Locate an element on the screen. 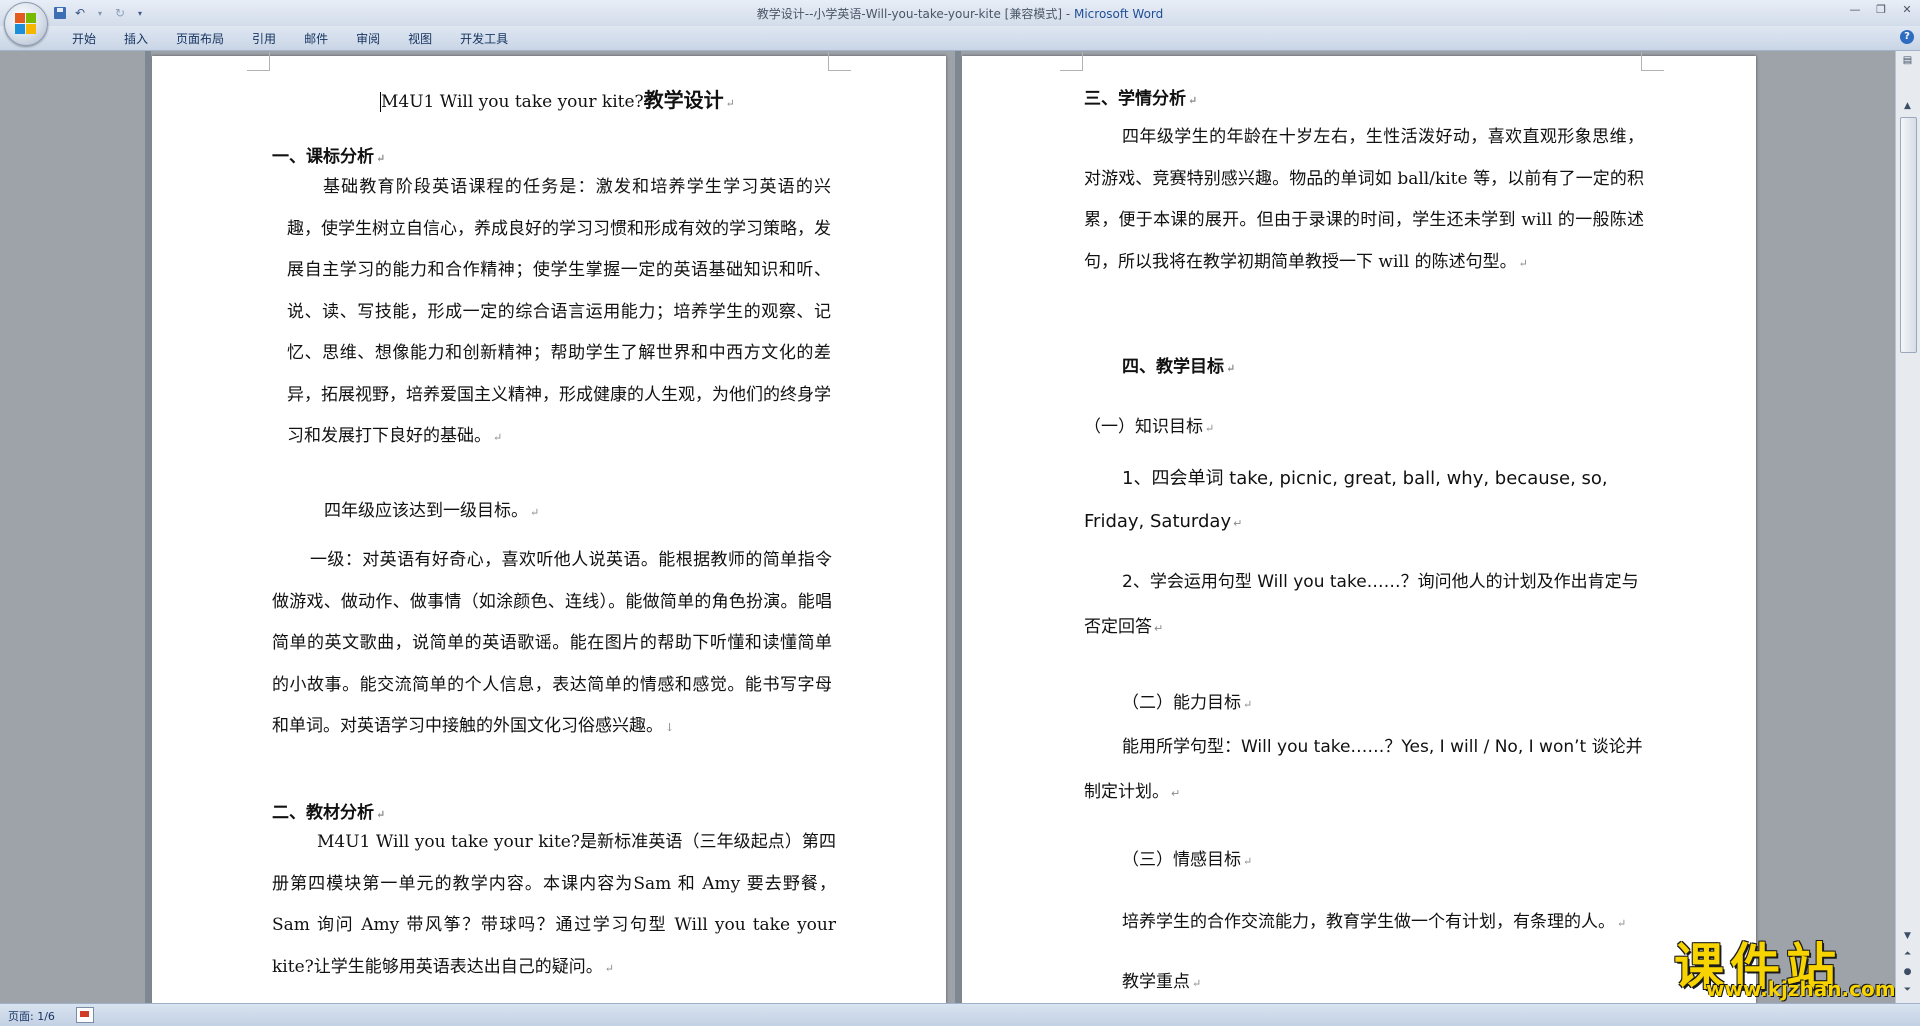 The width and height of the screenshot is (1920, 1026). tab-view: 视图 is located at coordinates (420, 39).